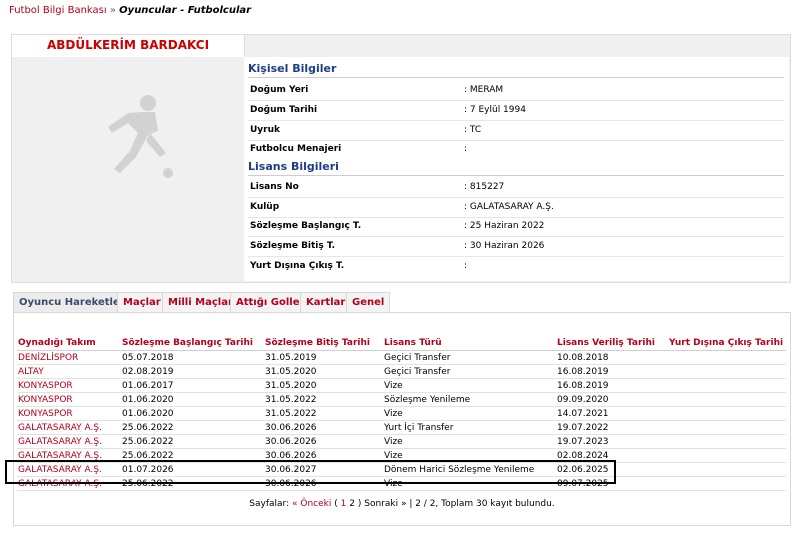  I want to click on contract-end-value: : 30 Haziran 2026, so click(504, 246).